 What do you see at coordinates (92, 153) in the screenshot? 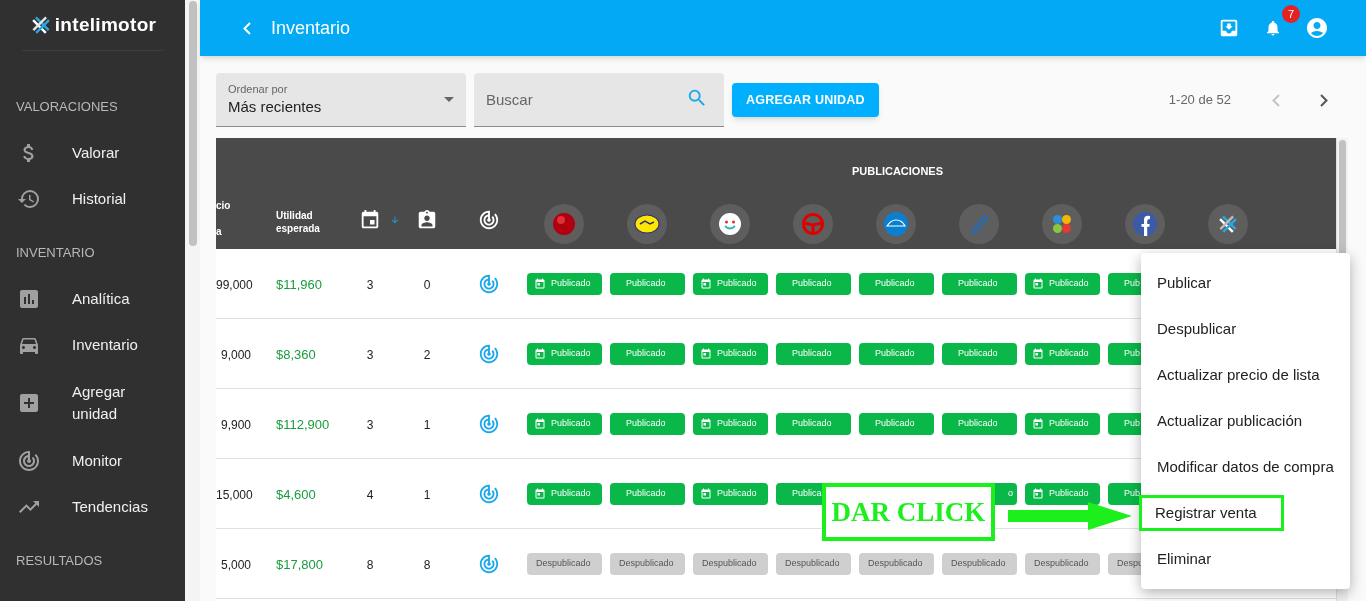
I see `nav-item: Valorar` at bounding box center [92, 153].